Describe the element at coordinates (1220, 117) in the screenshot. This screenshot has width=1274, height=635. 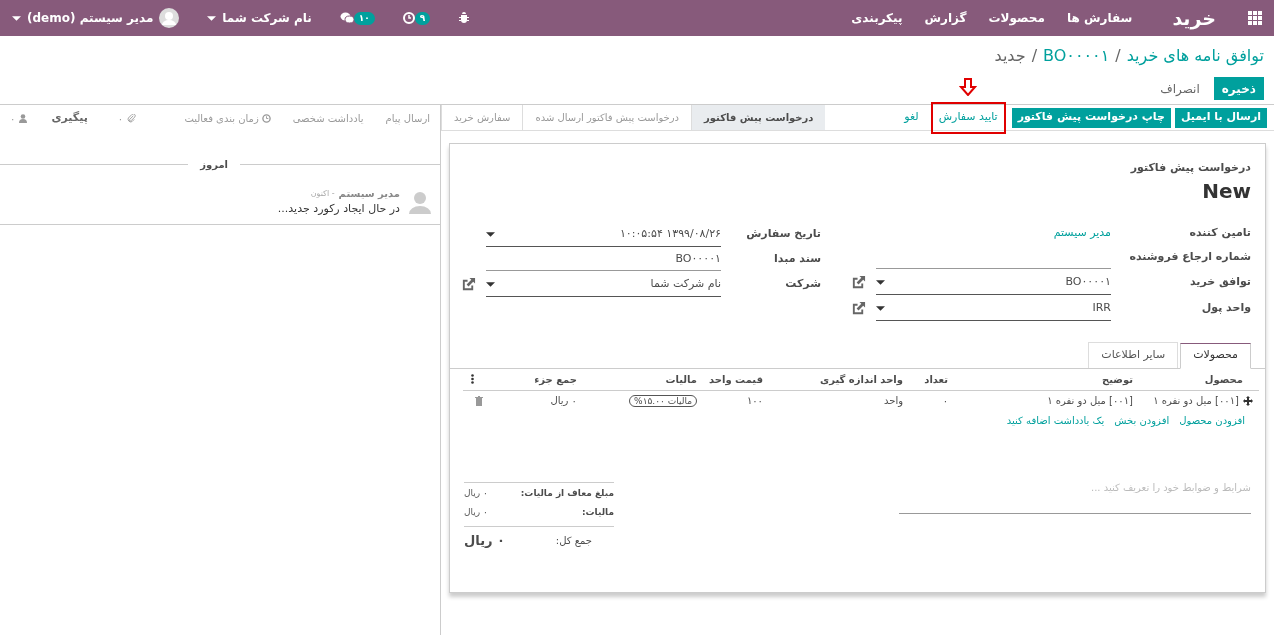
I see `toolbar-button: ارسال با ایمیل` at that location.